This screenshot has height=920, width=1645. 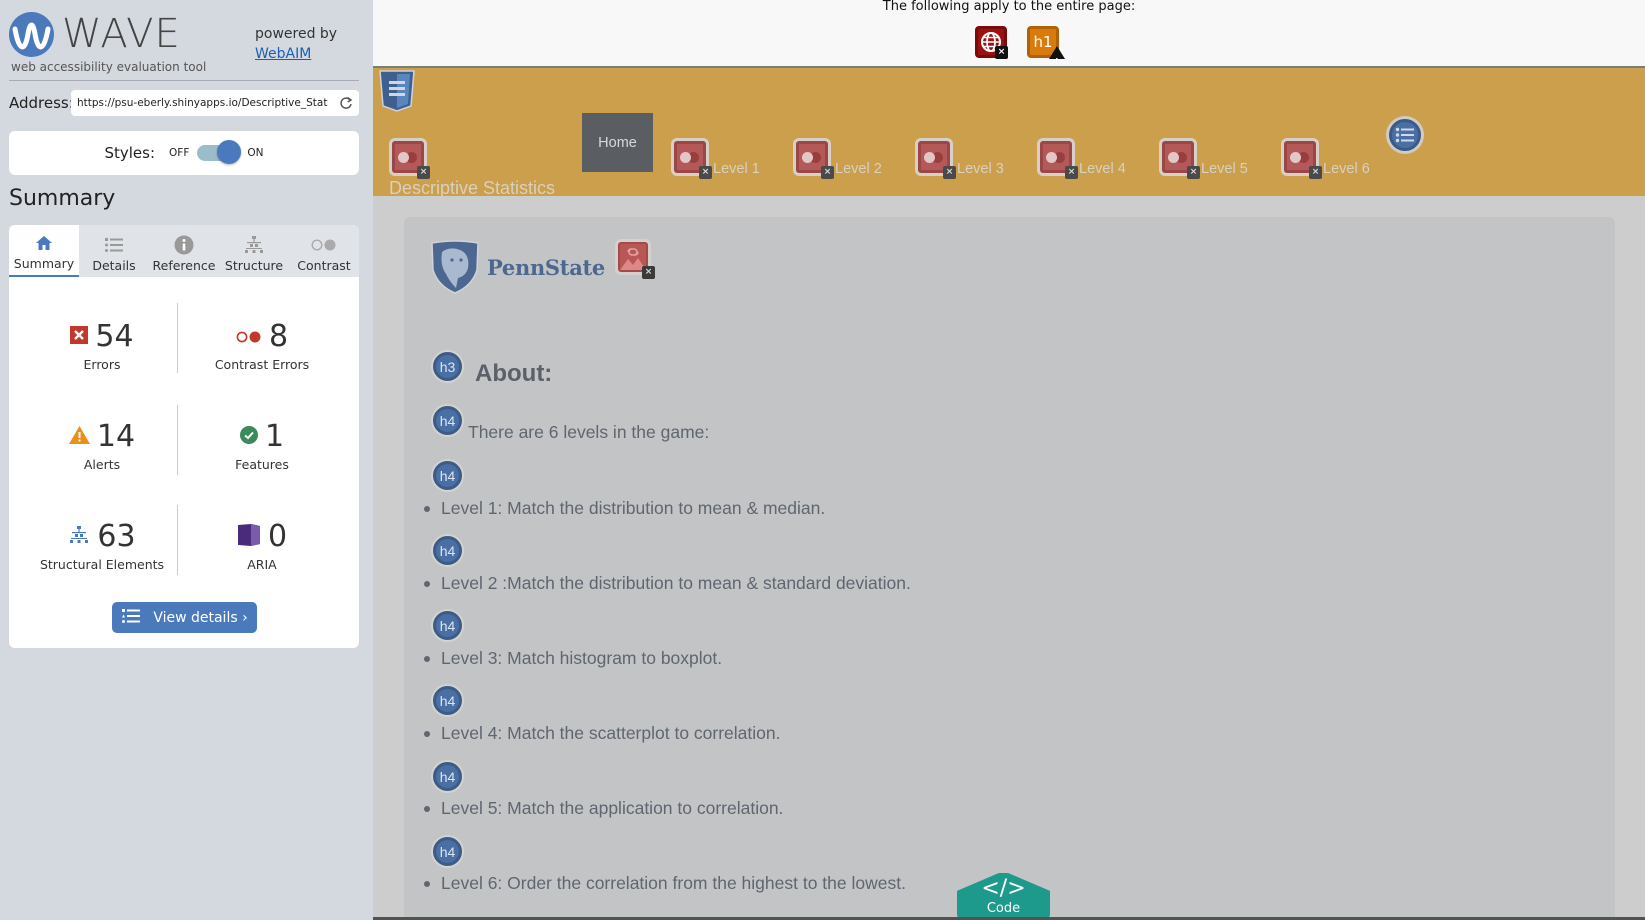 What do you see at coordinates (1046, 46) in the screenshot?
I see `missing-h1-alert-icon: h1 !` at bounding box center [1046, 46].